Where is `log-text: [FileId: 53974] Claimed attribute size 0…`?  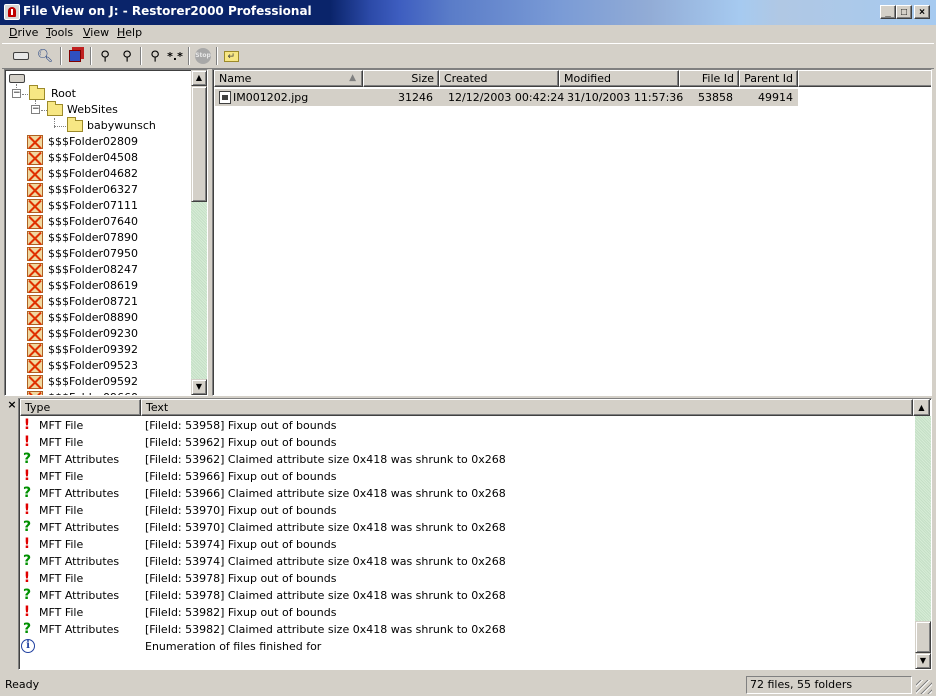
log-text: [FileId: 53974] Claimed attribute size 0… is located at coordinates (325, 561).